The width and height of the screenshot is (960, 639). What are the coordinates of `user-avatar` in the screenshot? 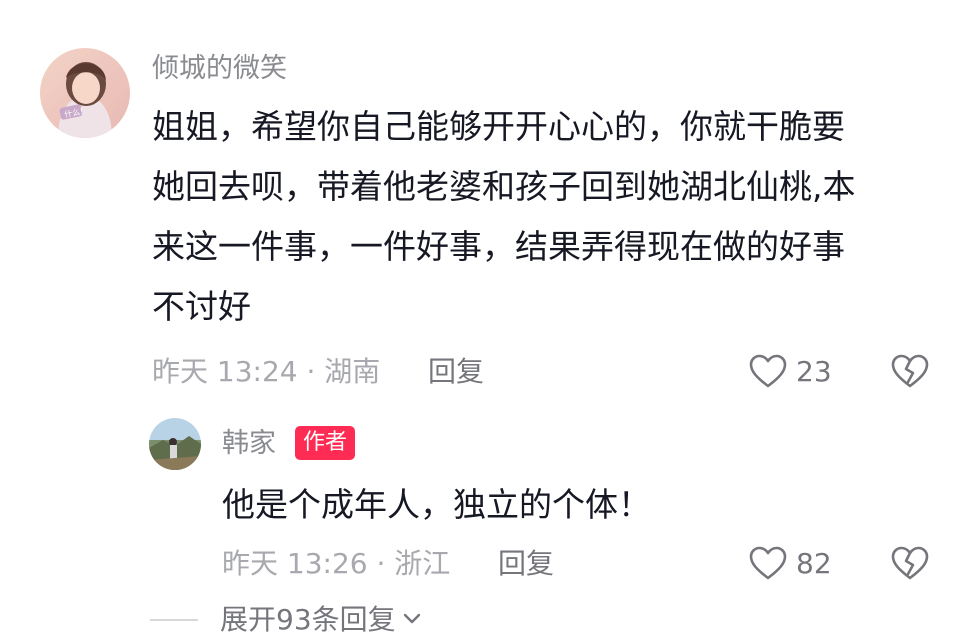 It's located at (175, 444).